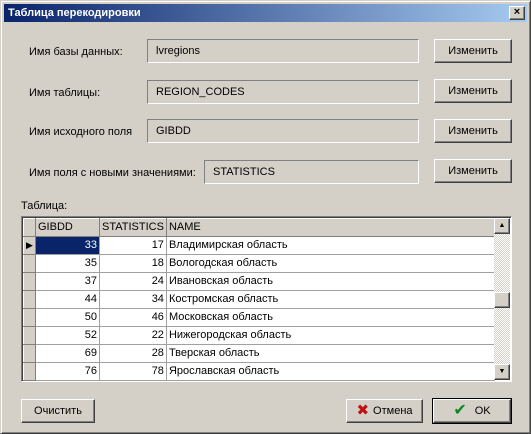 The height and width of the screenshot is (434, 531). What do you see at coordinates (311, 172) in the screenshot?
I see `new-field-value: STATISTICS` at bounding box center [311, 172].